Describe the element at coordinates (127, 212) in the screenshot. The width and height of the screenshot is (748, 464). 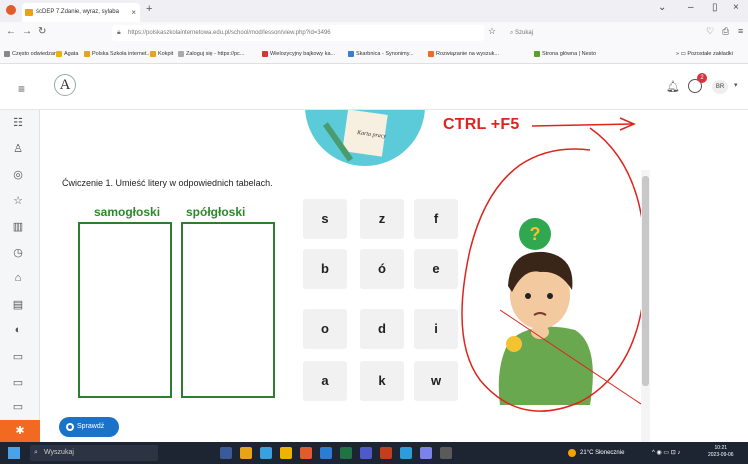
I see `column-header-vowels: samogłoski` at that location.